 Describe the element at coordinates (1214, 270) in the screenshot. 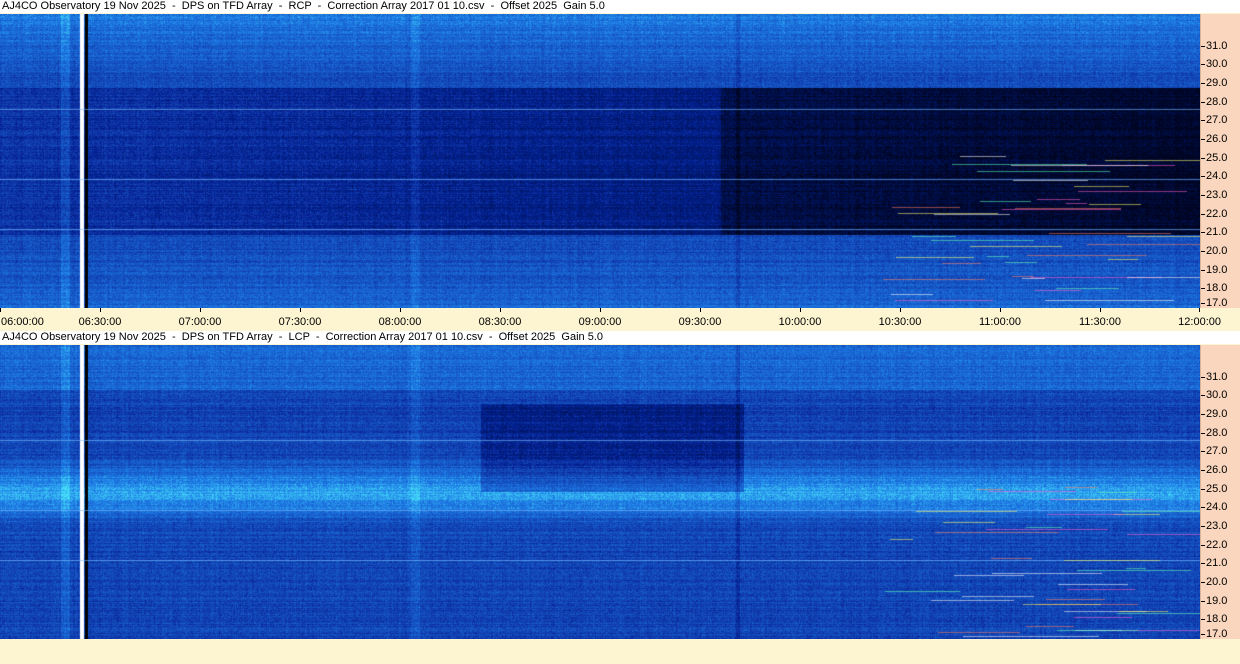

I see `rcp-freq-tick: 19.0` at that location.